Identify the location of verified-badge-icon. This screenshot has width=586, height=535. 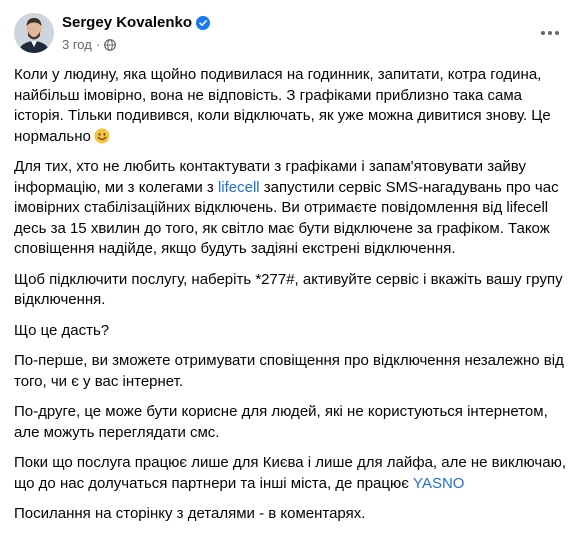
(203, 22).